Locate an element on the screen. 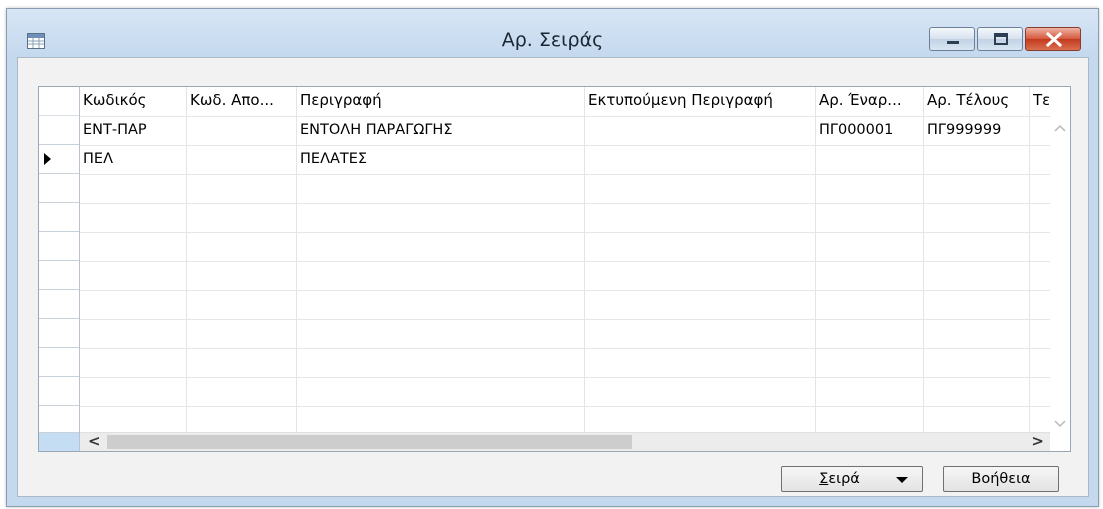 This screenshot has height=509, width=1103. row-header-column is located at coordinates (59, 260).